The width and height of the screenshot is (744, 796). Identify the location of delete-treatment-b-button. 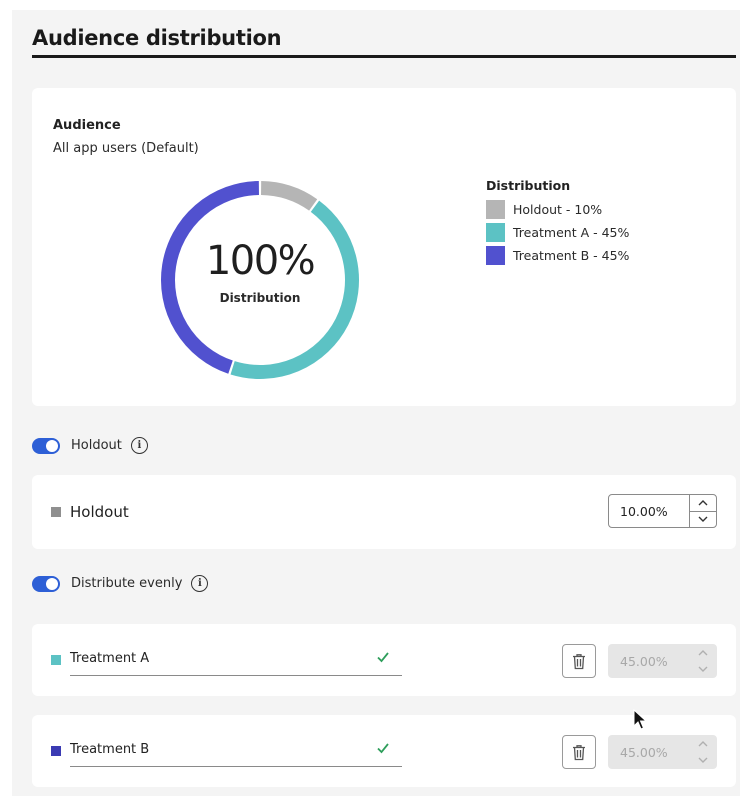
(579, 752).